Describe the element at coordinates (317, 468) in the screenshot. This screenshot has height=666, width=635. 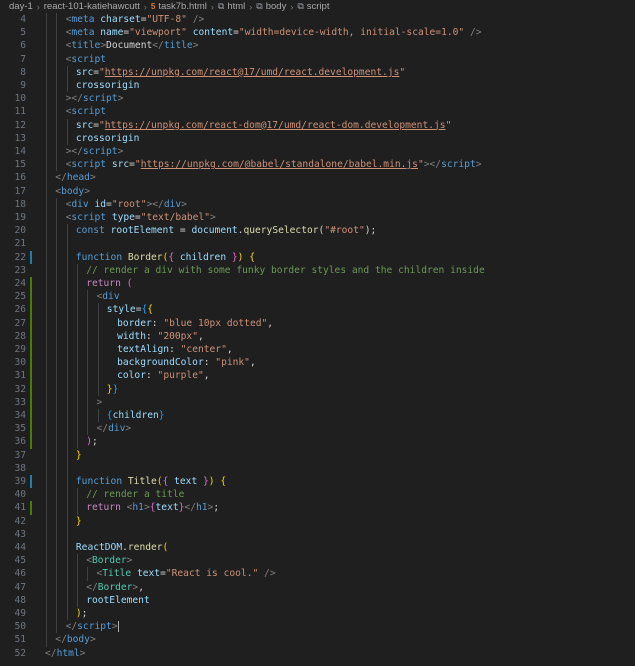
I see `code-line: 38` at that location.